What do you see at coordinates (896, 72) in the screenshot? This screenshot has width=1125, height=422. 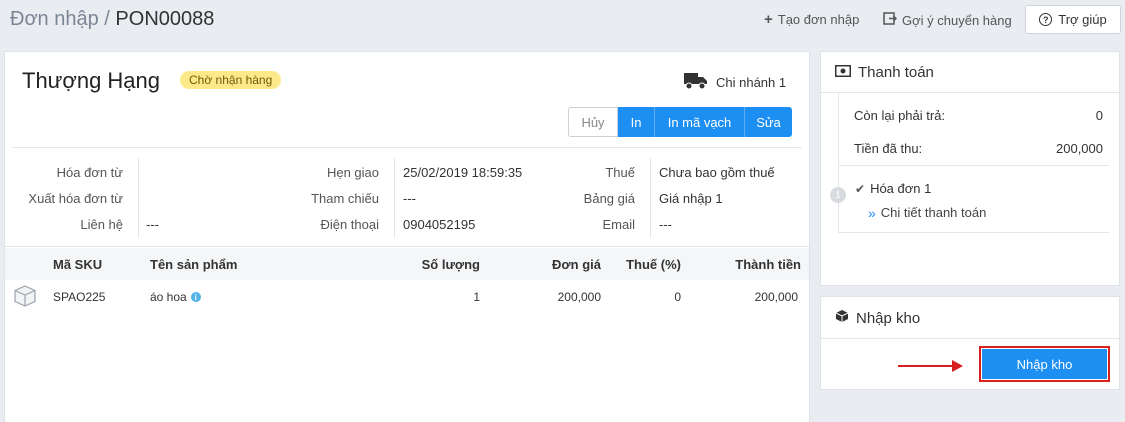 I see `payment-title-text: Thanh toán` at bounding box center [896, 72].